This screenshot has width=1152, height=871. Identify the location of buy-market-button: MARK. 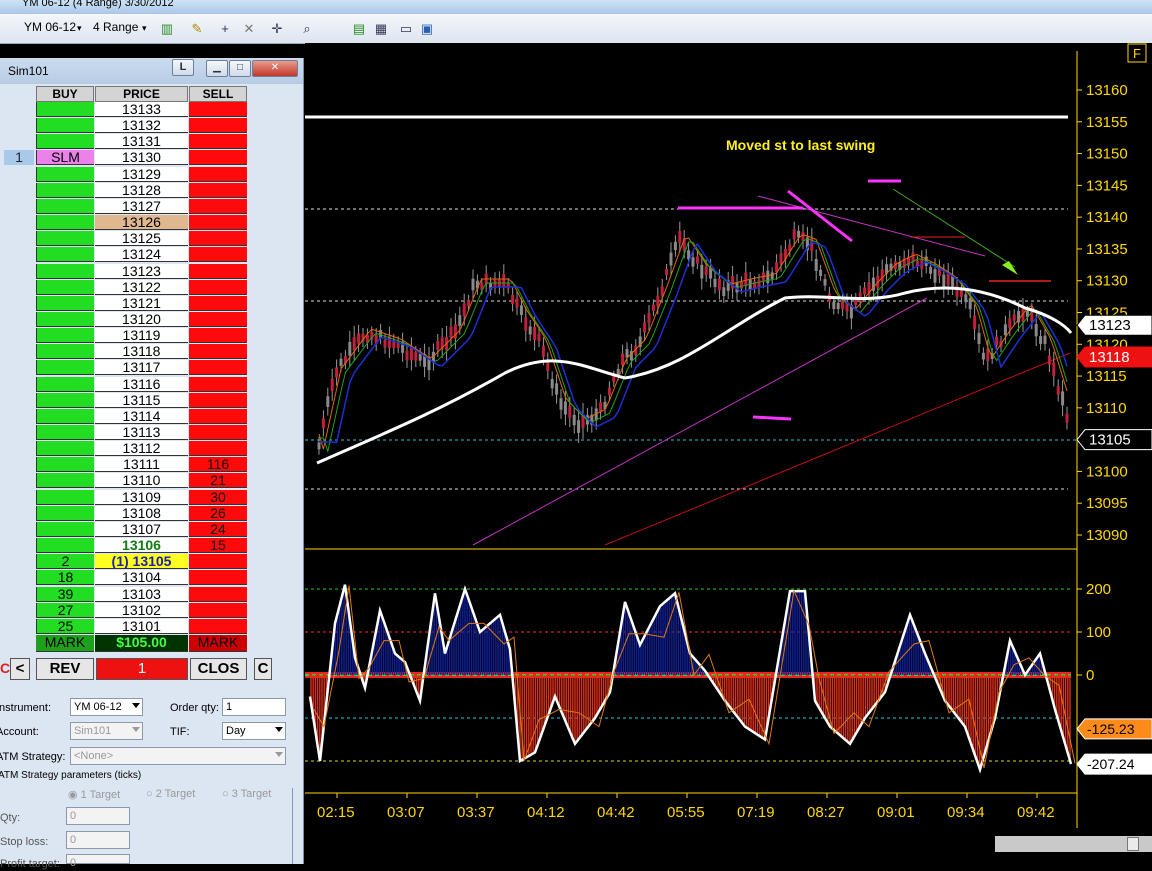
(65, 643).